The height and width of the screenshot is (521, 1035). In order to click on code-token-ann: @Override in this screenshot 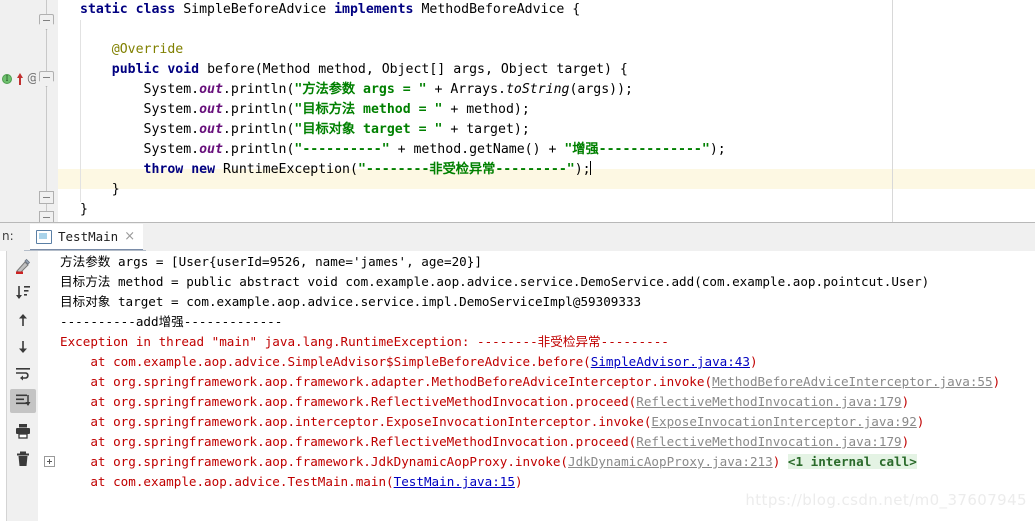, I will do `click(132, 49)`.